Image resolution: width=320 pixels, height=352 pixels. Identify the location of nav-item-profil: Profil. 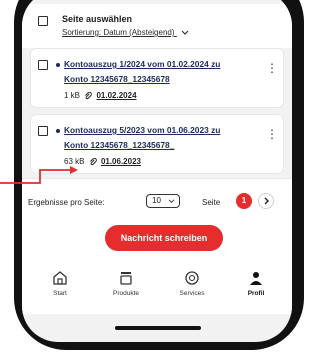
(256, 283).